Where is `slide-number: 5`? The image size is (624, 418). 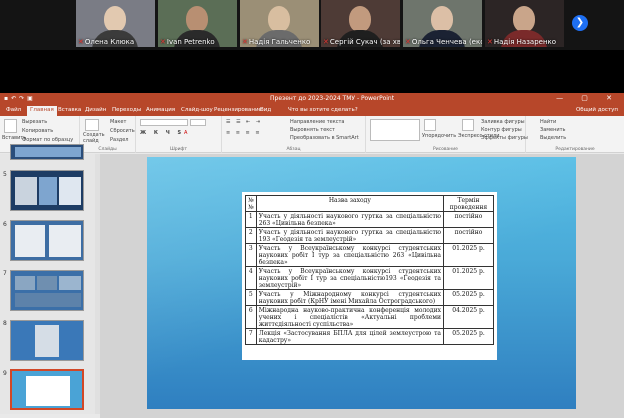
slide-number: 5 is located at coordinates (5, 174).